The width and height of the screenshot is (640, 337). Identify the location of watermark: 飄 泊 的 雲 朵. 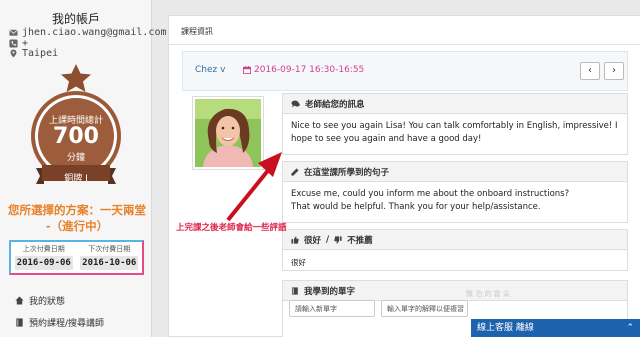
(488, 294).